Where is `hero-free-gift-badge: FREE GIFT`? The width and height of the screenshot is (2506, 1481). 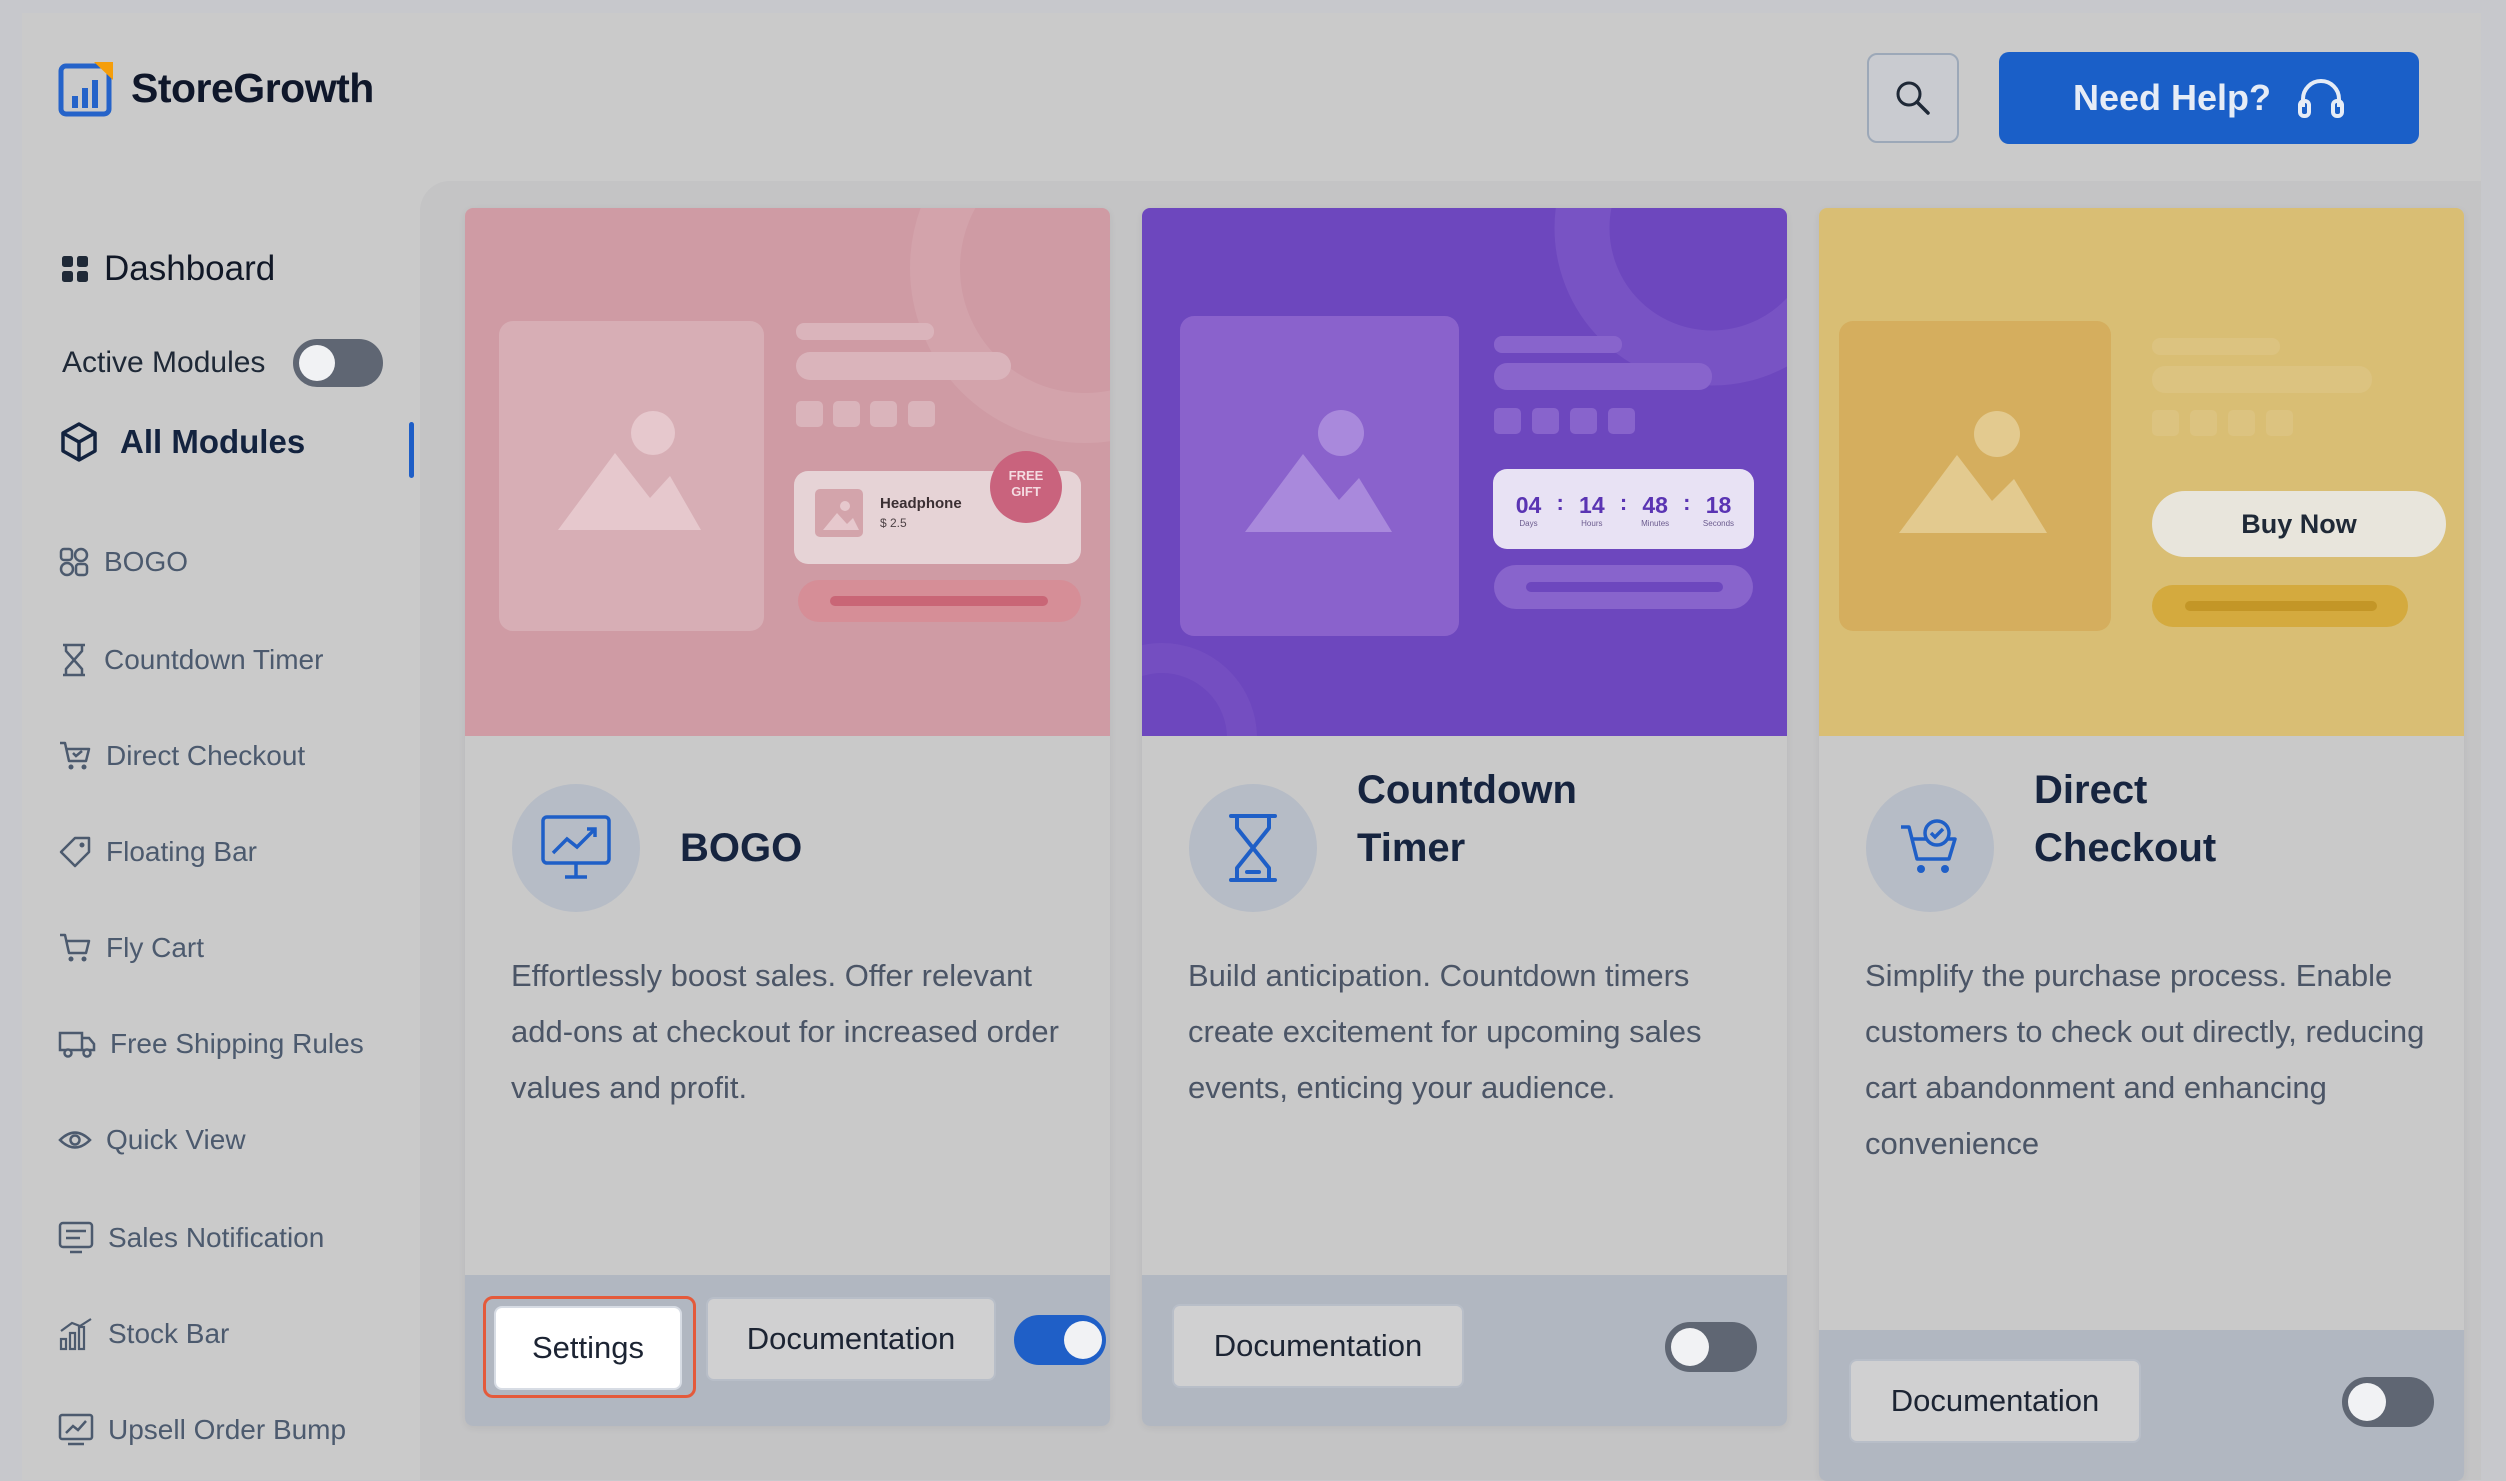 hero-free-gift-badge: FREE GIFT is located at coordinates (1026, 483).